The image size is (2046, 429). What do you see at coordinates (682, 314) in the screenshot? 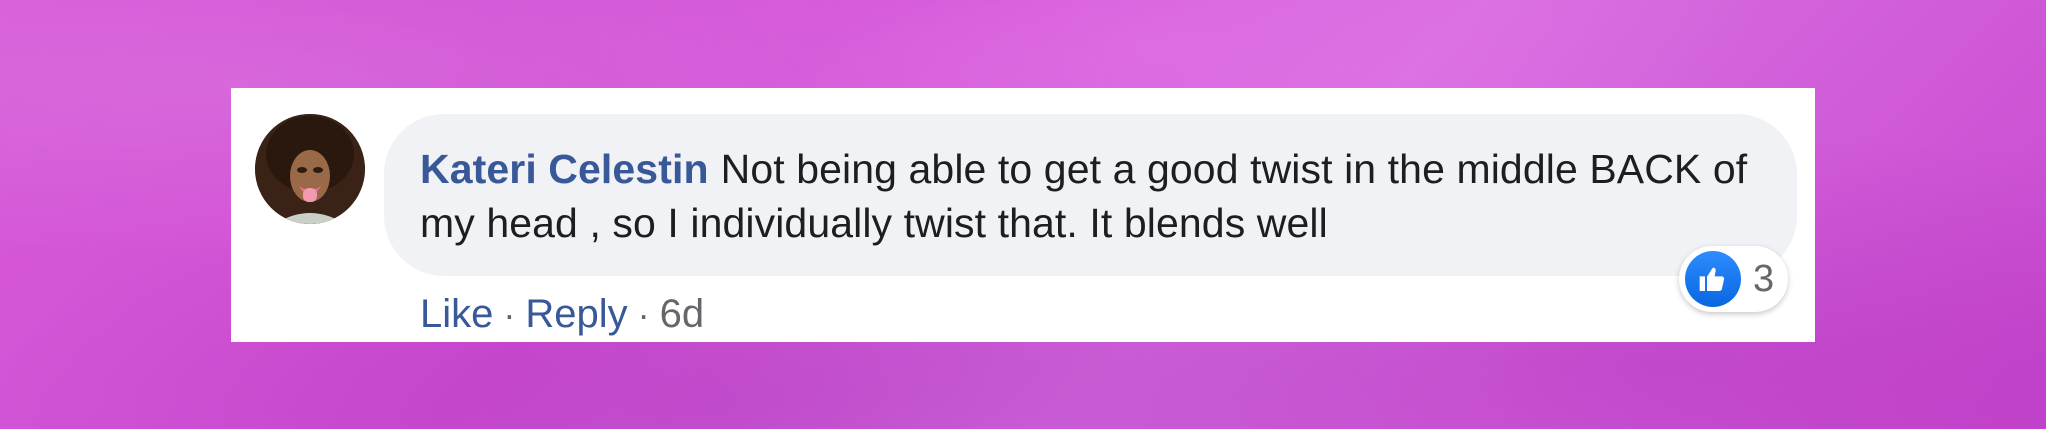
I see `comment-timestamp: 6d` at bounding box center [682, 314].